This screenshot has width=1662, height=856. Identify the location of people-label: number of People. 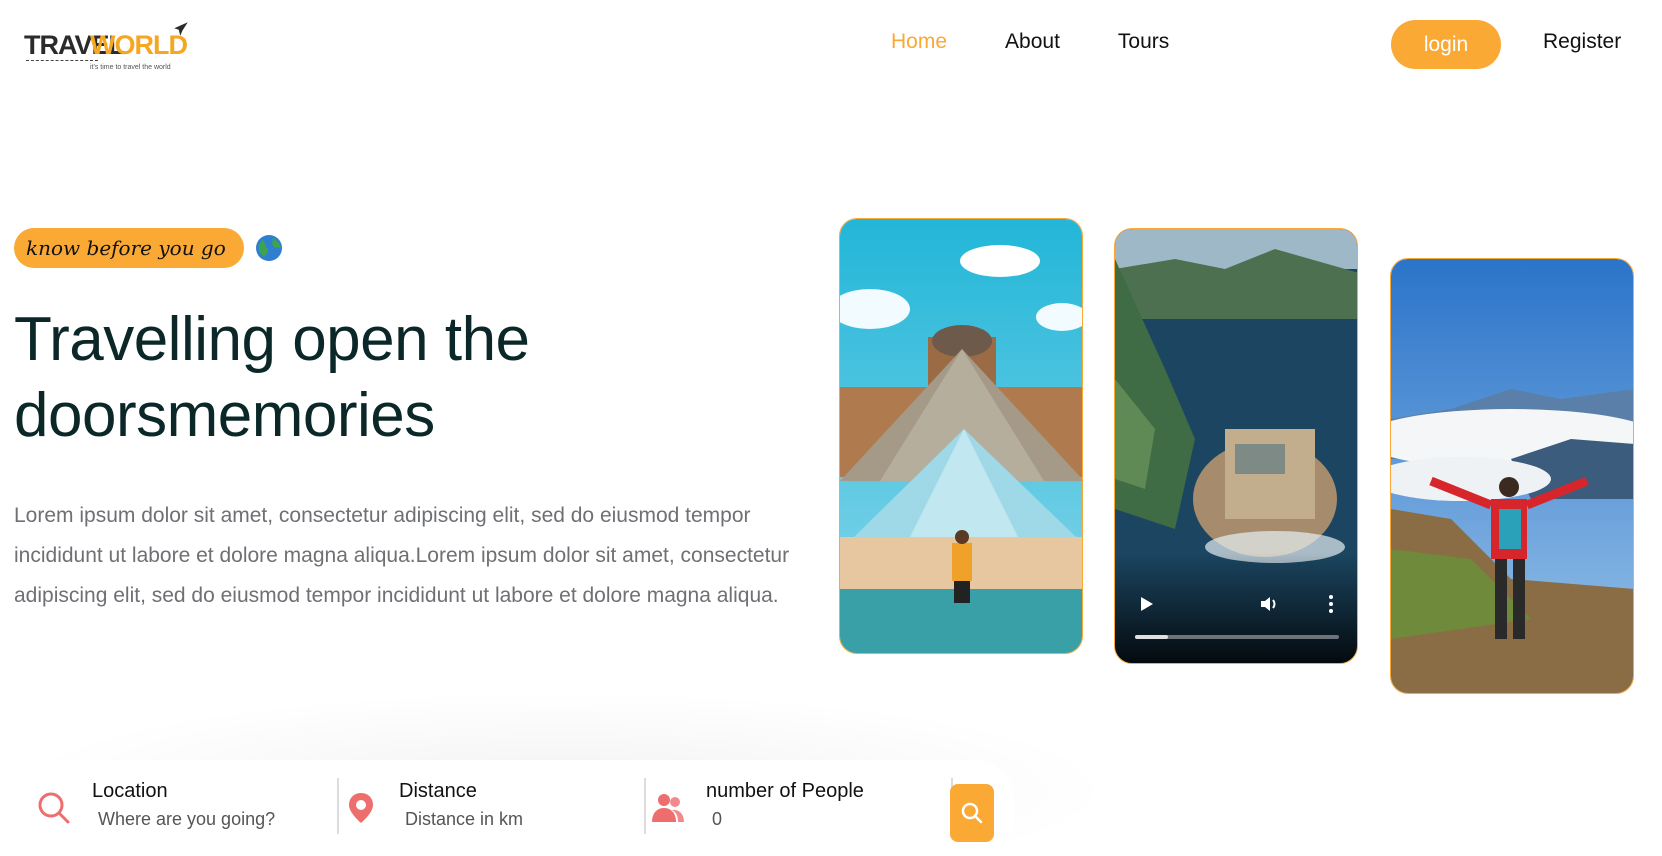
(785, 791).